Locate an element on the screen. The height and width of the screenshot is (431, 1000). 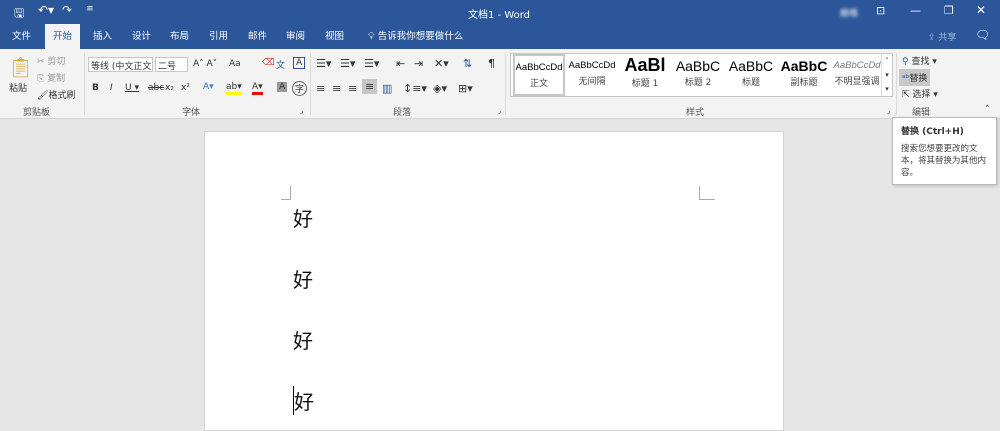
style-name: 副标题 is located at coordinates (804, 83).